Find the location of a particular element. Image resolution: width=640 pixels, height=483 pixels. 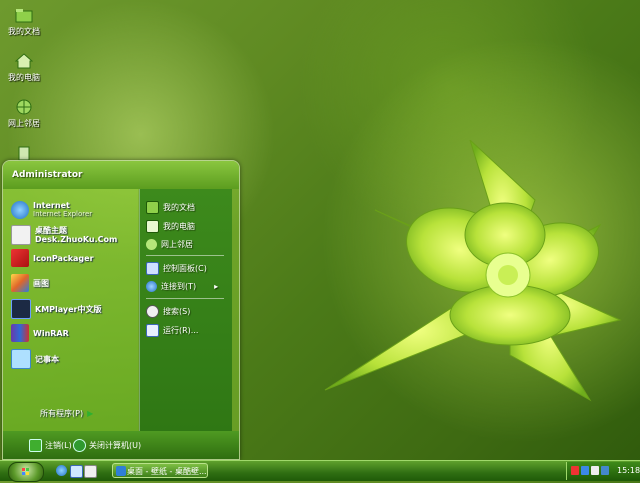

notepad-icon is located at coordinates (21, 359).